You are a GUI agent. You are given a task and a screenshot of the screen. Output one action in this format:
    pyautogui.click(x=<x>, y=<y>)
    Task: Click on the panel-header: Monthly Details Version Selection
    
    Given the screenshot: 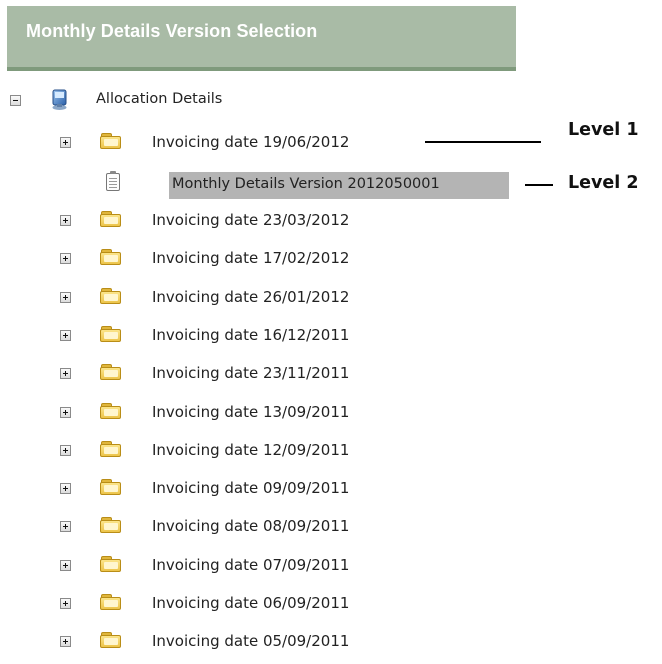 What is the action you would take?
    pyautogui.click(x=261, y=38)
    